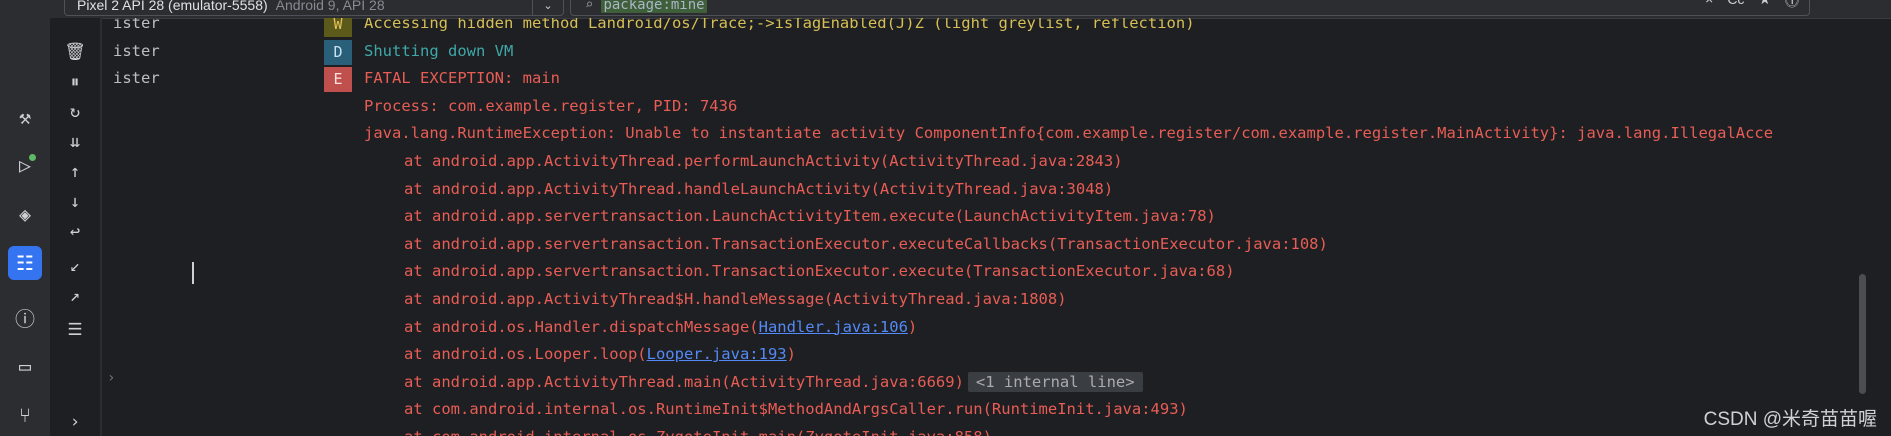 This screenshot has height=436, width=1891. I want to click on filter-icon: ⌕, so click(589, 6).